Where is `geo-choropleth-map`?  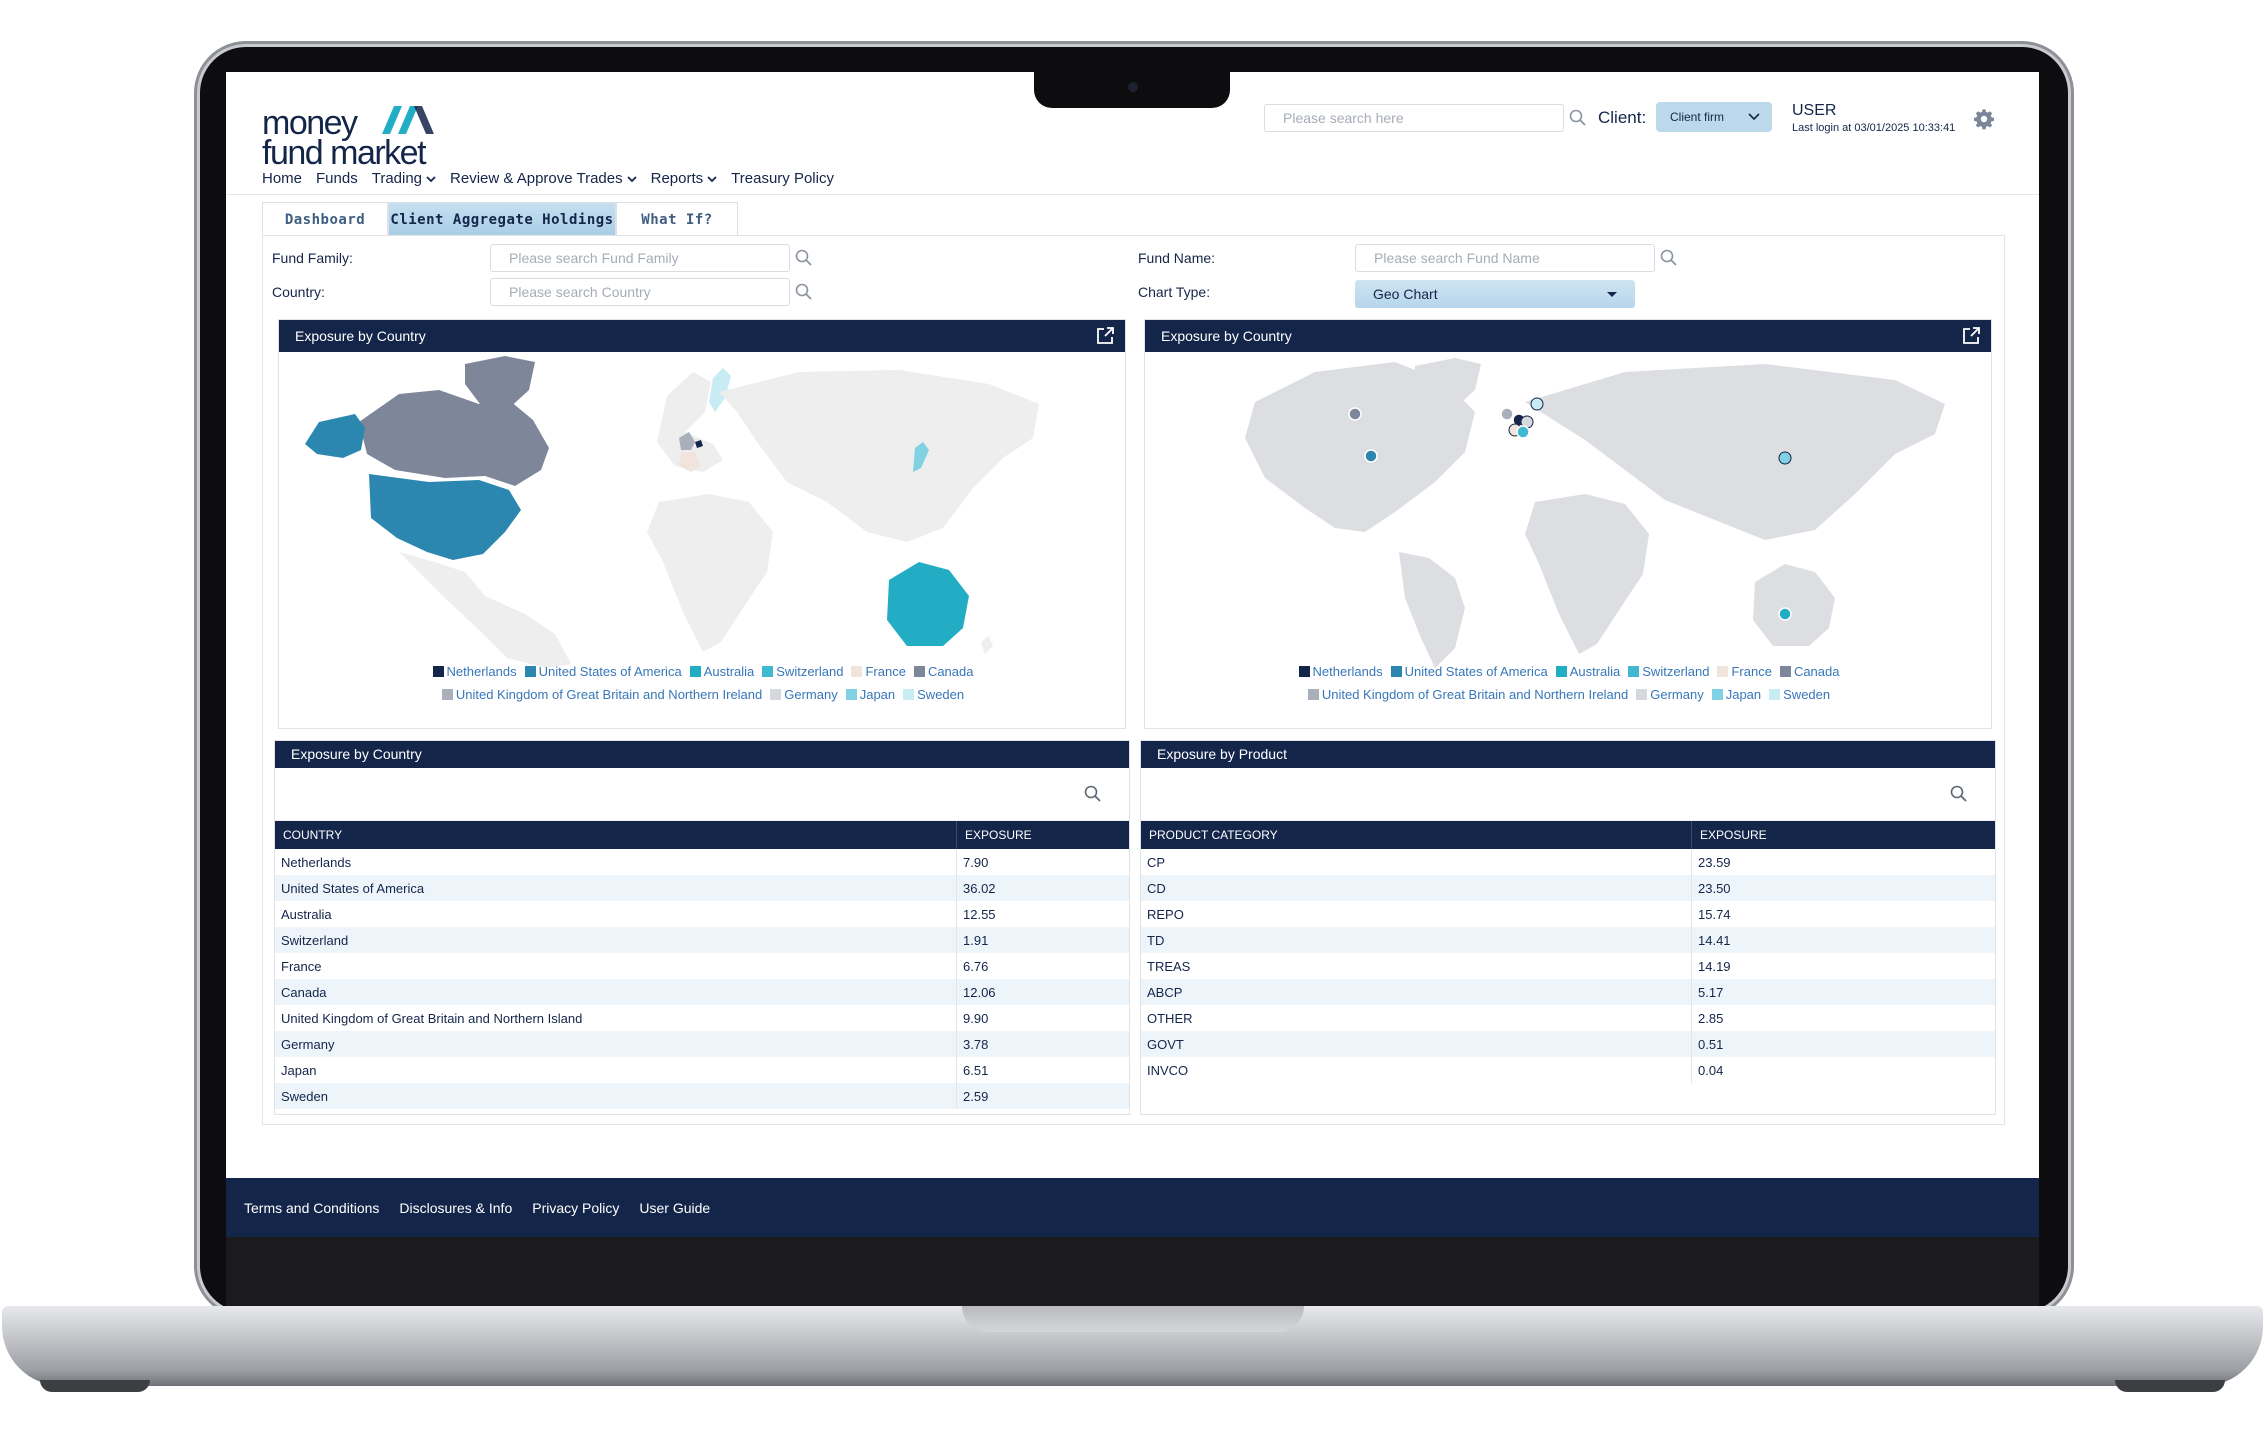
geo-choropleth-map is located at coordinates (702, 510).